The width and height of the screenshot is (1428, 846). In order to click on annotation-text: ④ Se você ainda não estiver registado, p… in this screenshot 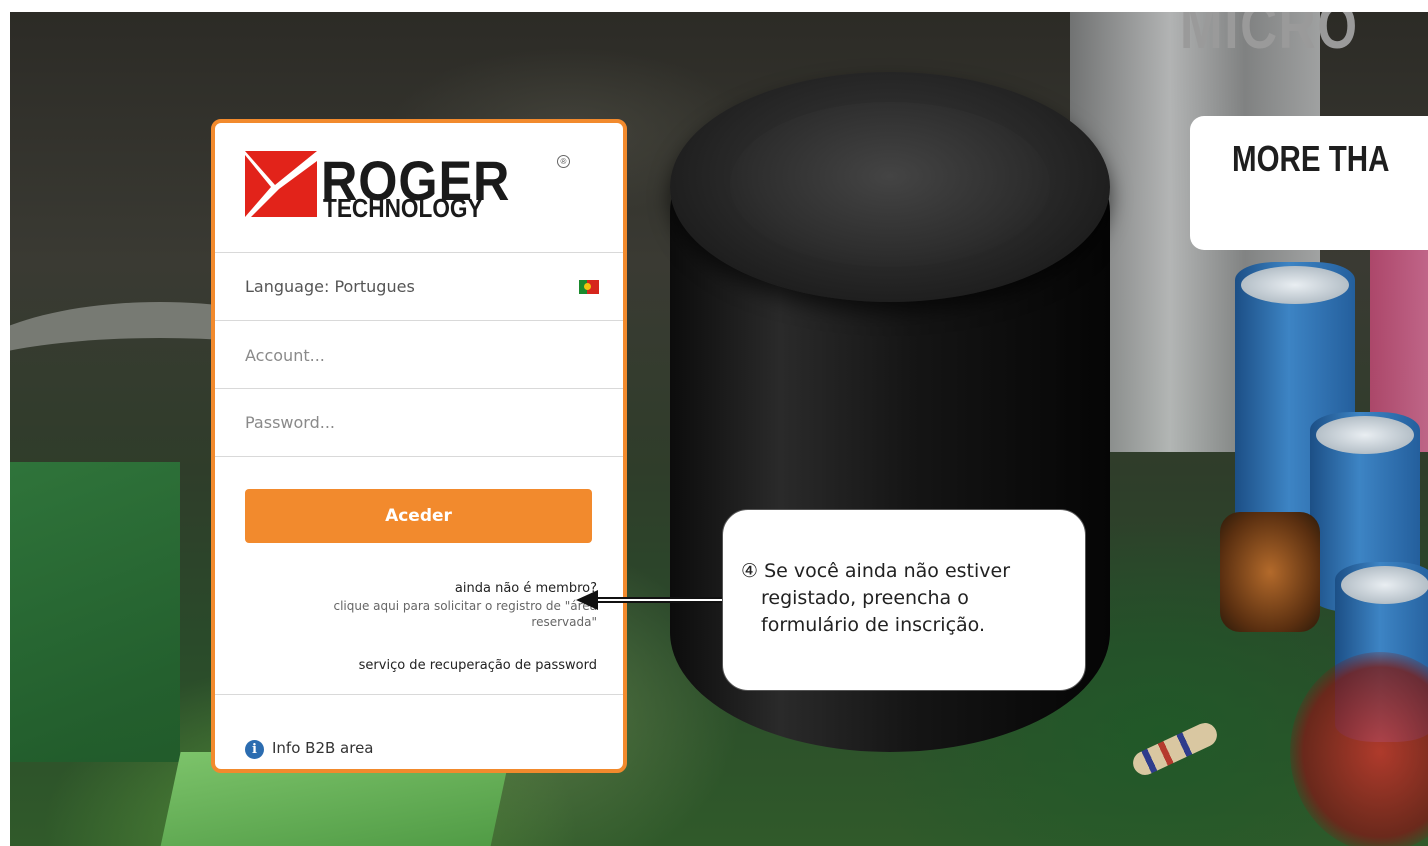, I will do `click(876, 598)`.